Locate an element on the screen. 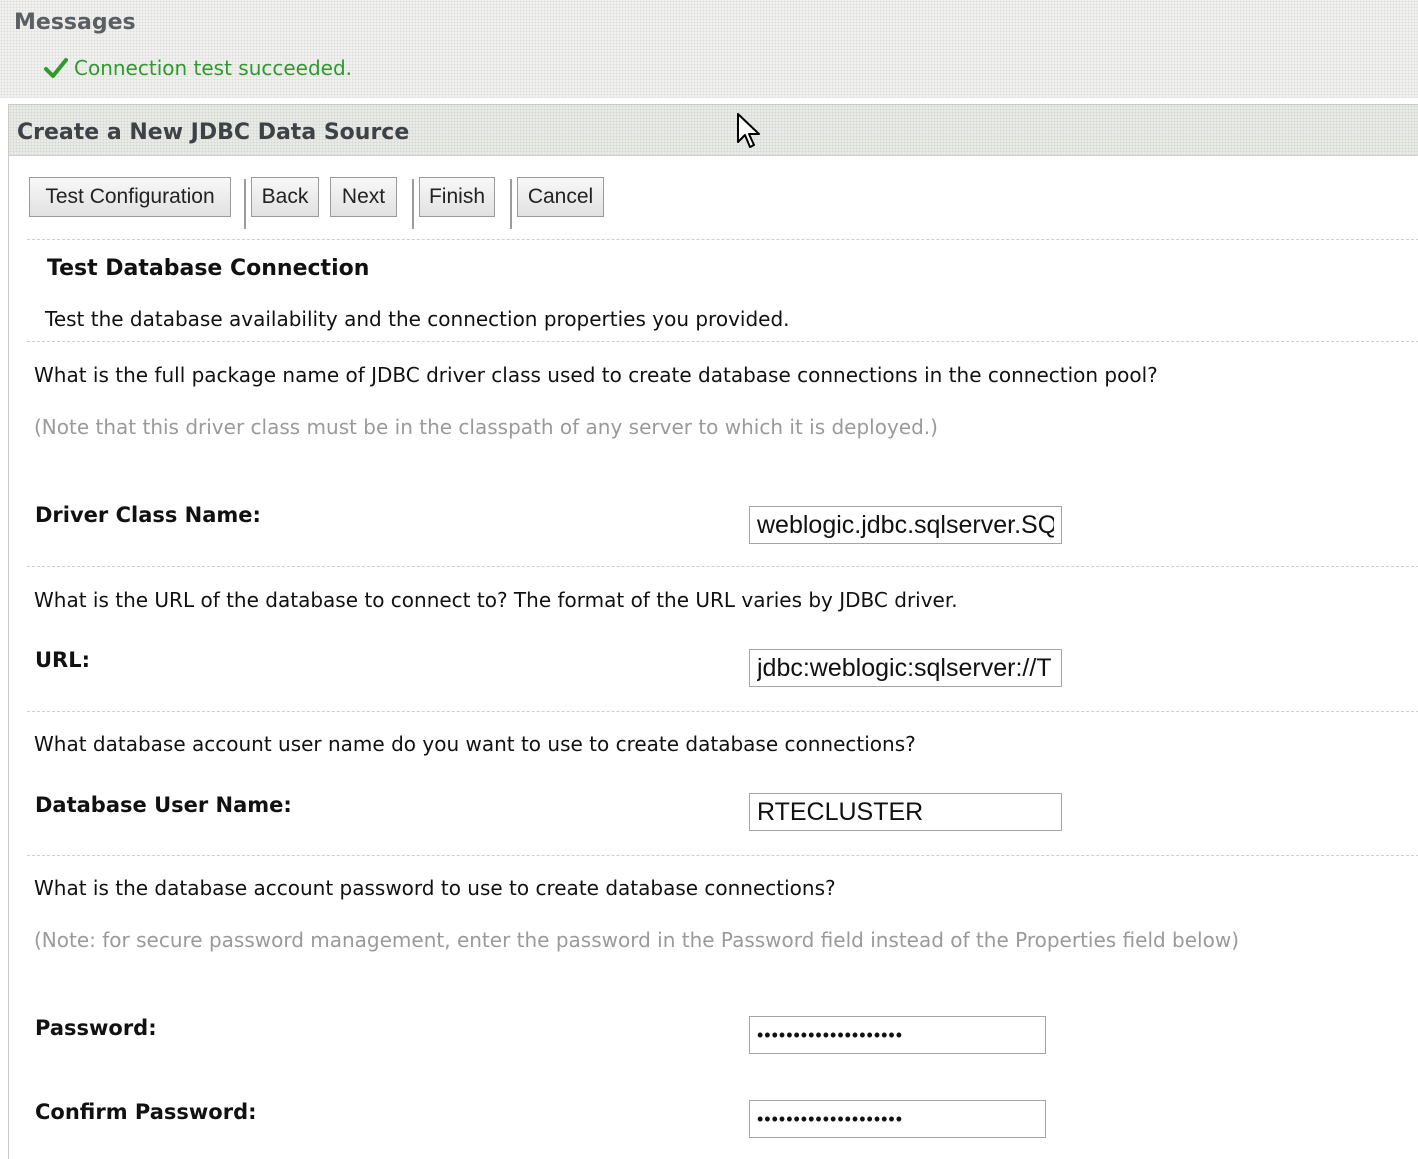  finish-button: Finish is located at coordinates (457, 197).